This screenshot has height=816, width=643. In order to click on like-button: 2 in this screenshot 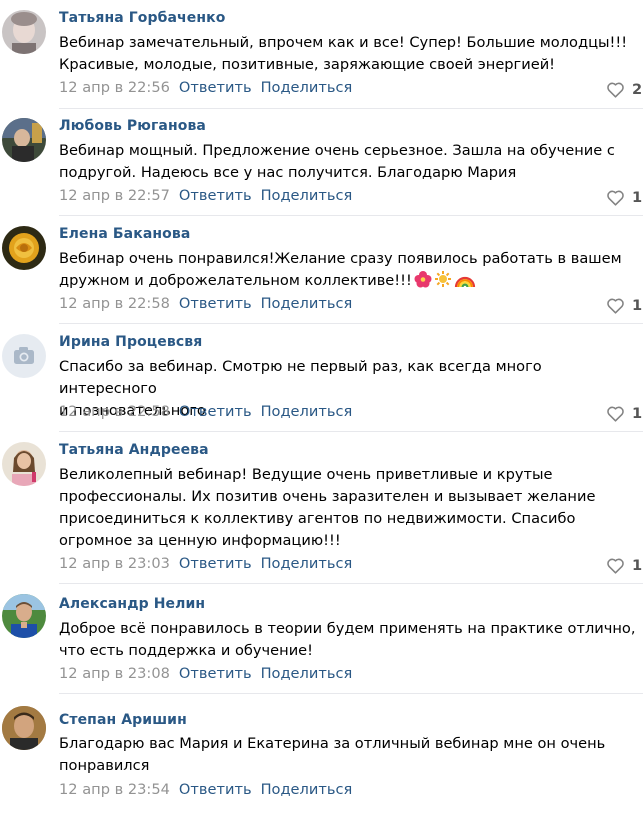, I will do `click(624, 89)`.